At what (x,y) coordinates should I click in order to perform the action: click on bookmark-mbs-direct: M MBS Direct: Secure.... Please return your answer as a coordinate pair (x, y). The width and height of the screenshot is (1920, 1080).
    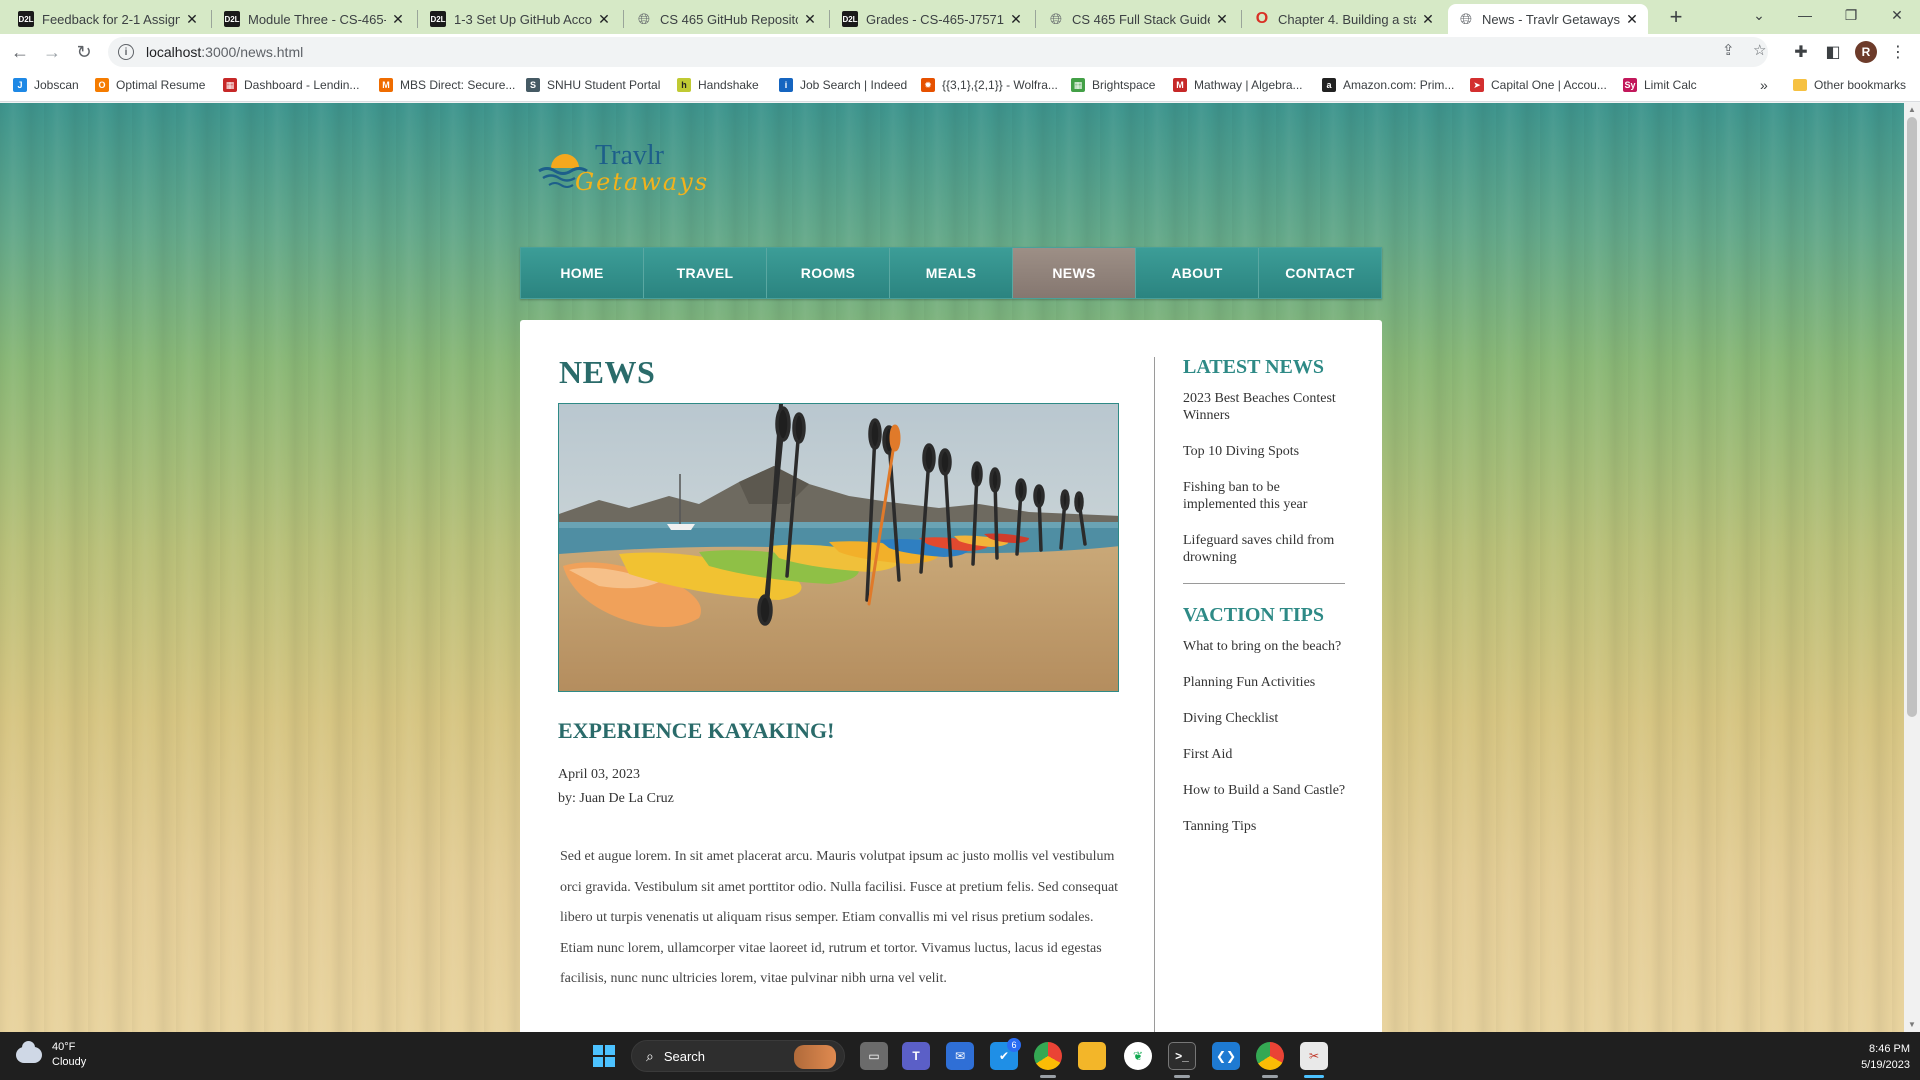
    Looking at the image, I should click on (447, 85).